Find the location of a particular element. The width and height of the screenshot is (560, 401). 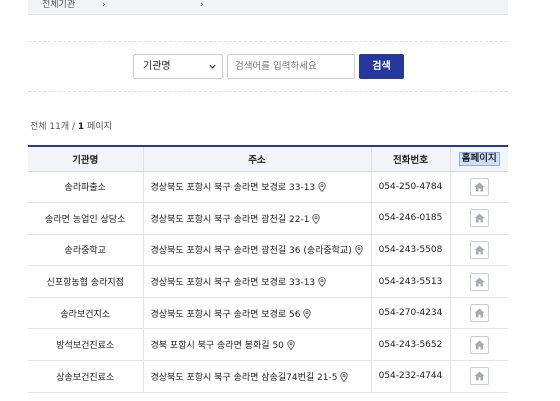

search-button: 검색 is located at coordinates (381, 66).